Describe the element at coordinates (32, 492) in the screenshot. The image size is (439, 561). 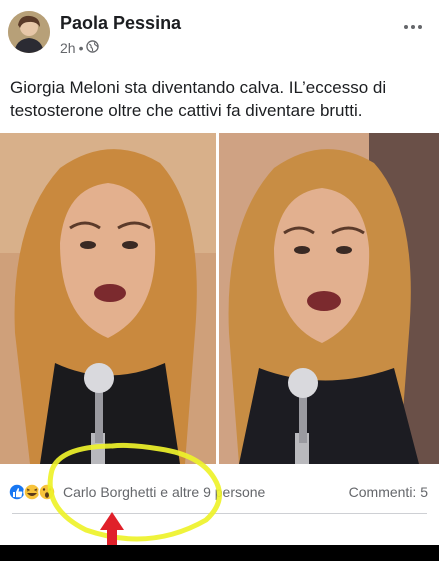
I see `haha-icon` at that location.